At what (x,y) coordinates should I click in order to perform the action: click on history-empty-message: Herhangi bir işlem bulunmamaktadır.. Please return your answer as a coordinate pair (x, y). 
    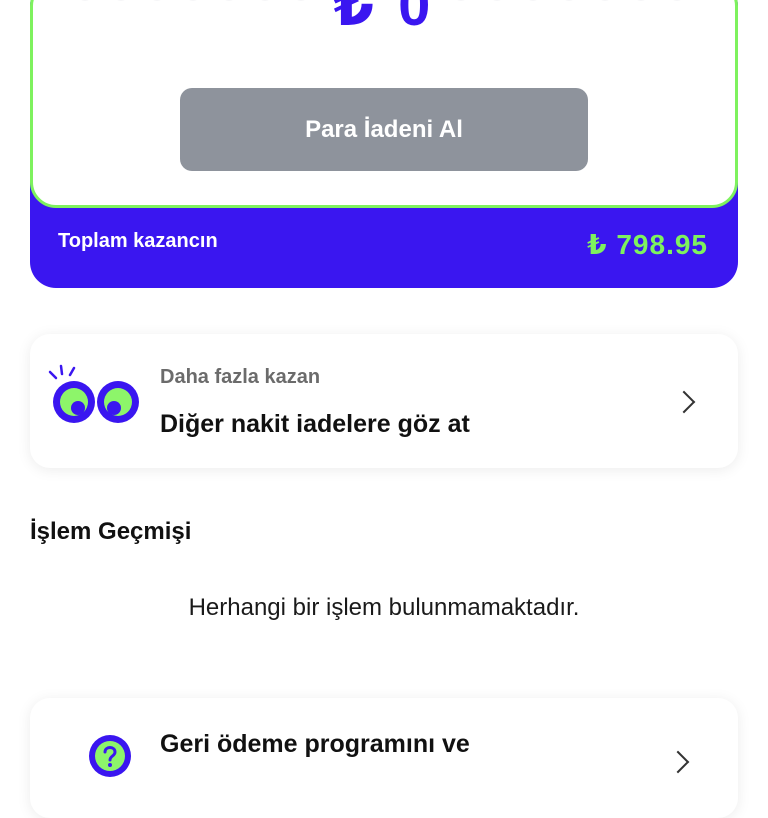
    Looking at the image, I should click on (384, 607).